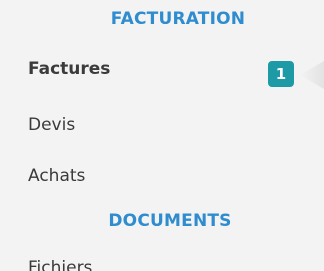 Image resolution: width=324 pixels, height=271 pixels. What do you see at coordinates (178, 19) in the screenshot?
I see `section-header-facturation: FACTURATION` at bounding box center [178, 19].